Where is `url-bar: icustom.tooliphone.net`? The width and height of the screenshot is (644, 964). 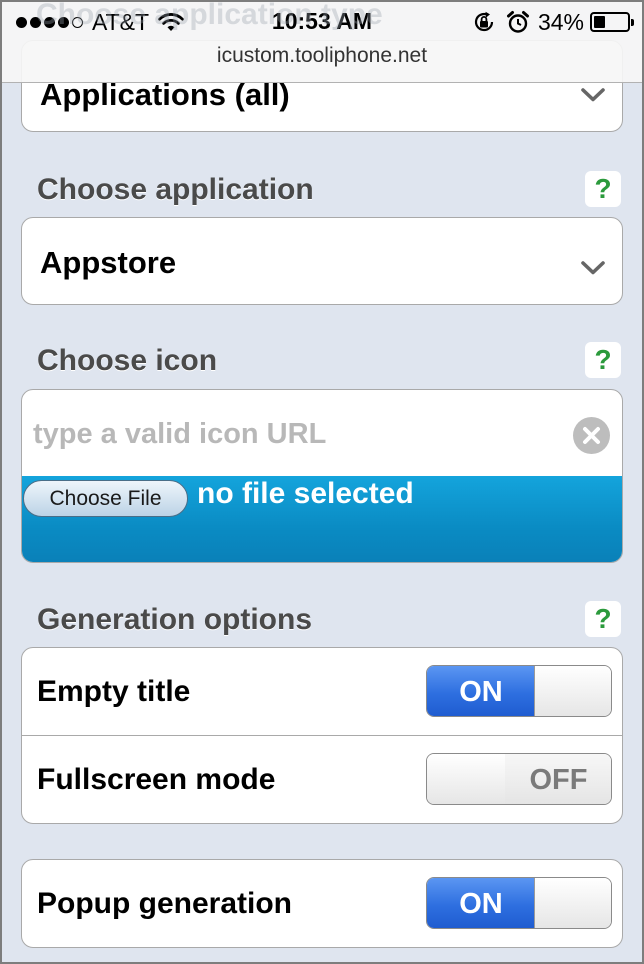 url-bar: icustom.tooliphone.net is located at coordinates (322, 63).